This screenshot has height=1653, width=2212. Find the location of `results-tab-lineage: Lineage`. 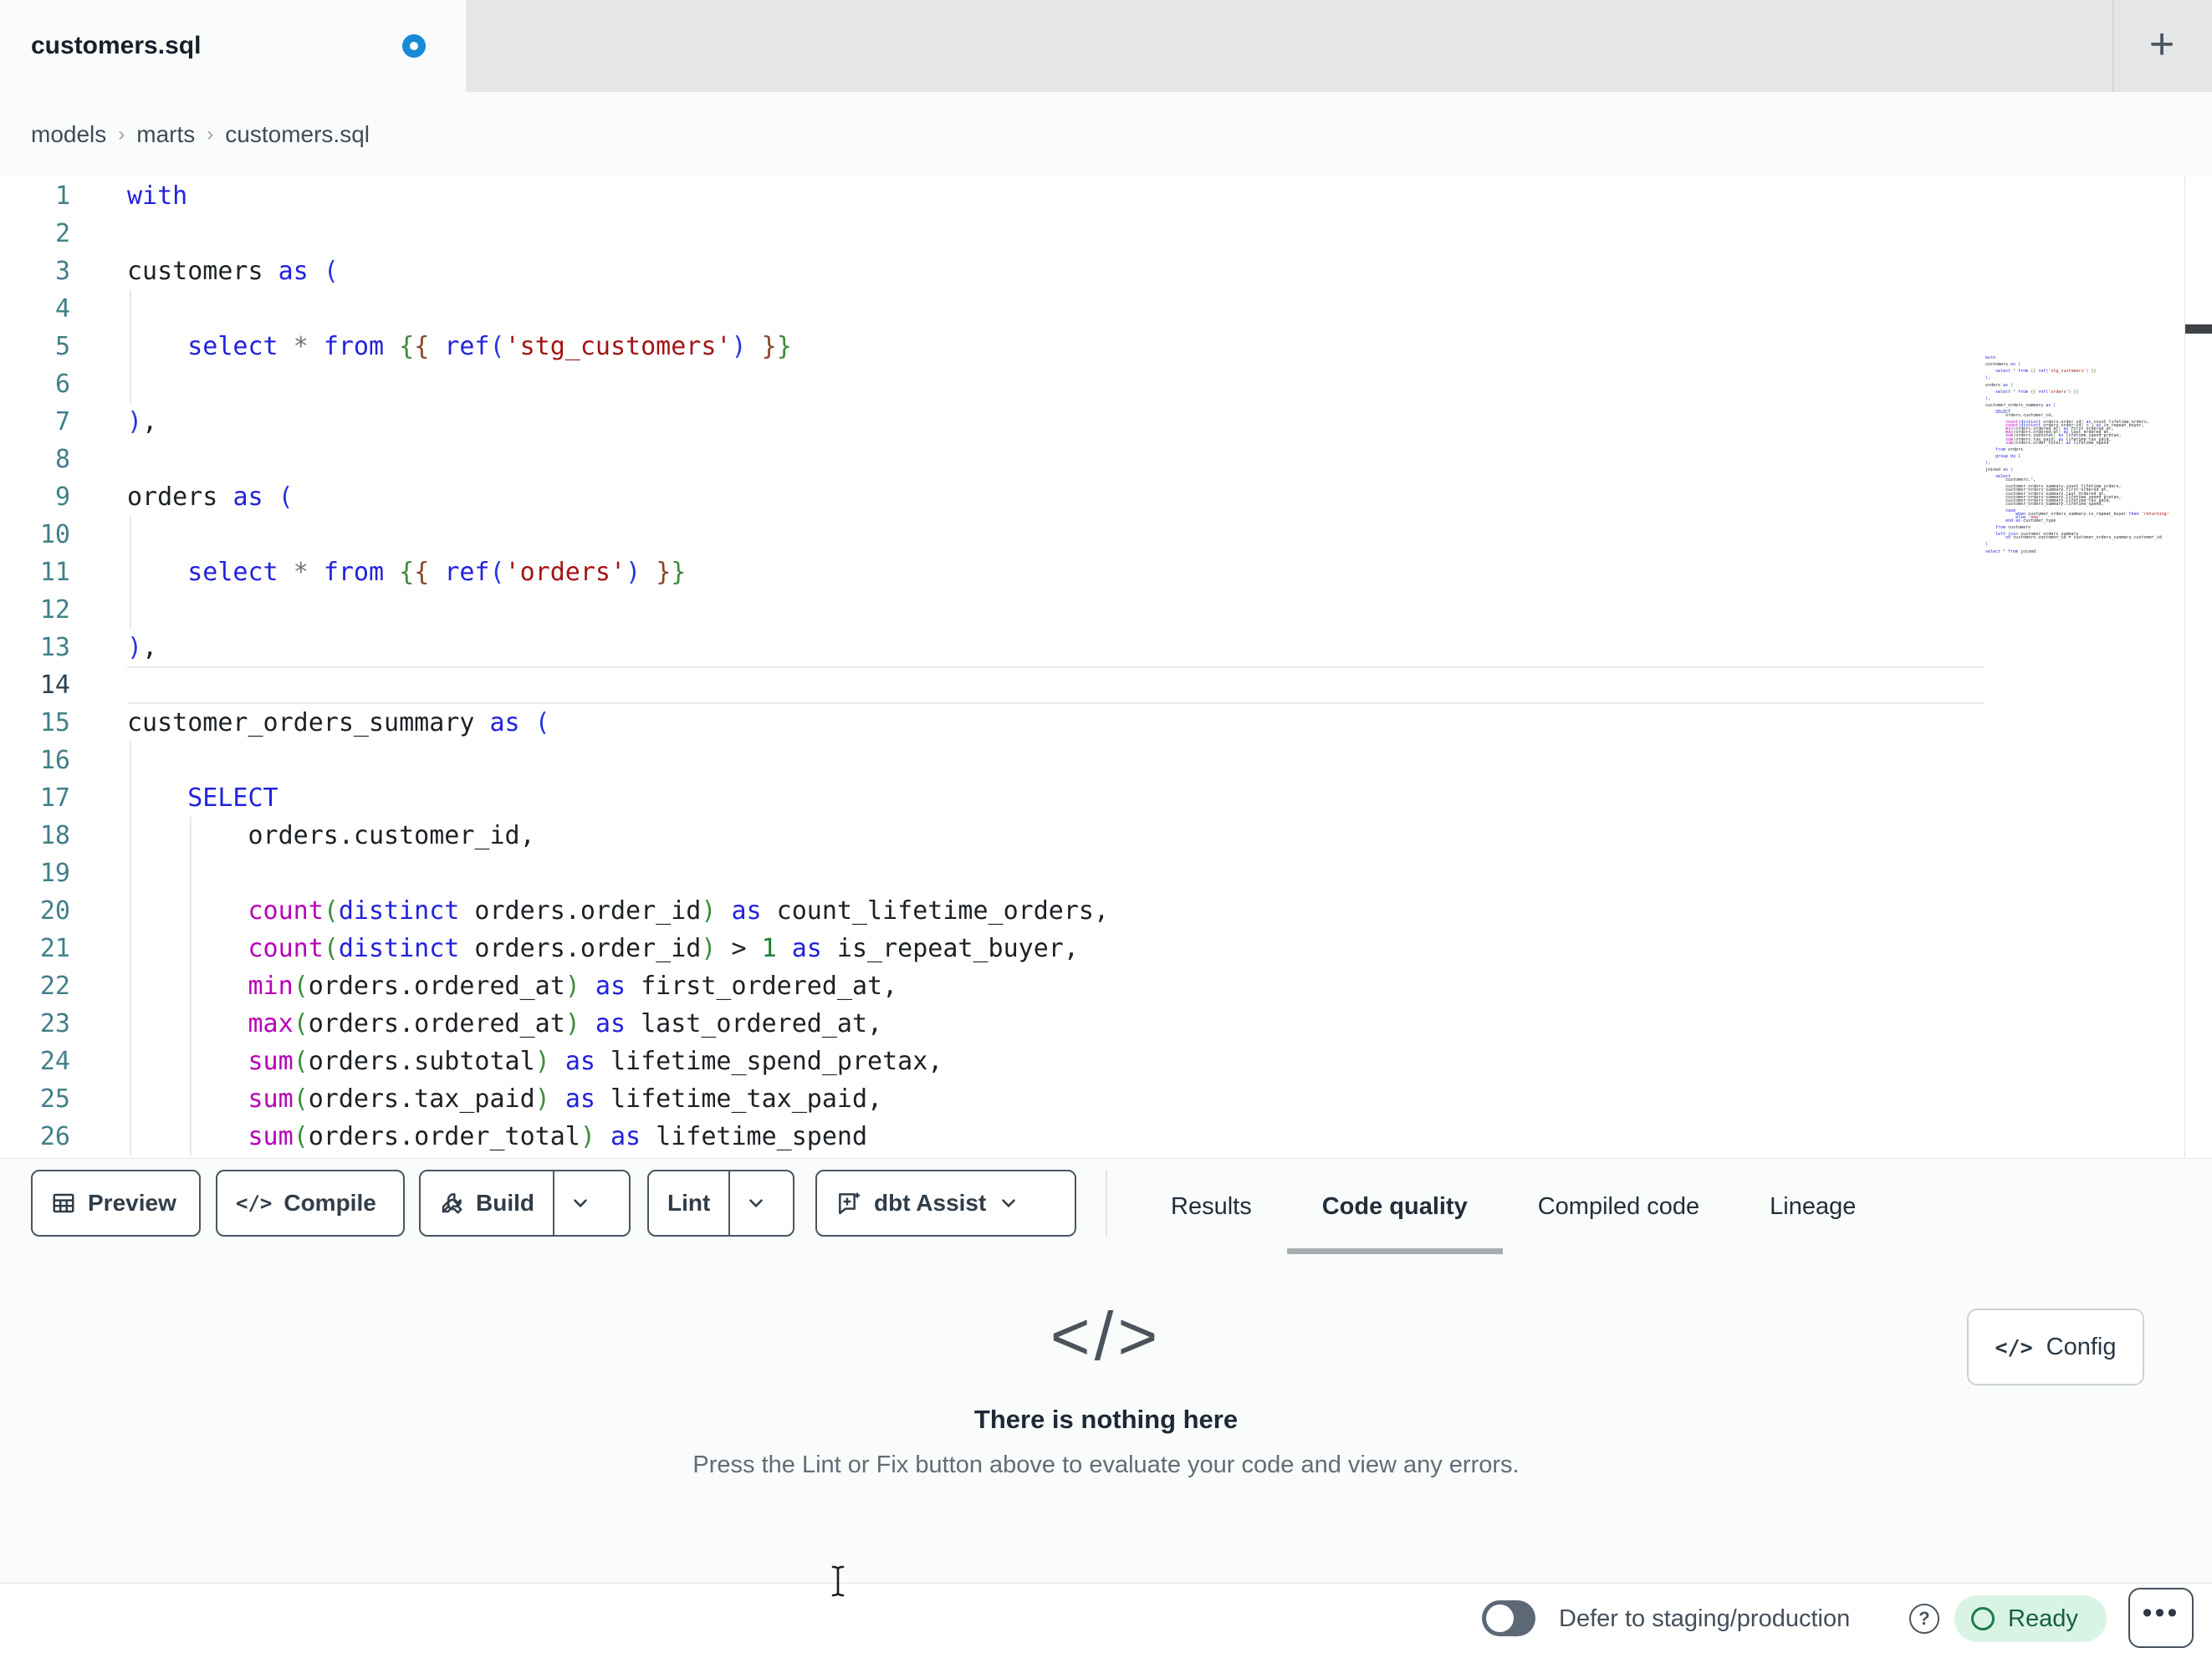

results-tab-lineage: Lineage is located at coordinates (1813, 1207).